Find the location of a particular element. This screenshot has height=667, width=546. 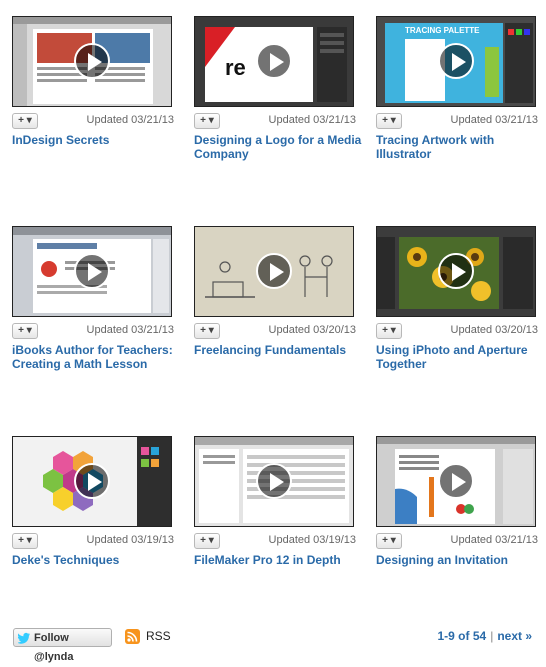

rss-link: RSS is located at coordinates (158, 636).